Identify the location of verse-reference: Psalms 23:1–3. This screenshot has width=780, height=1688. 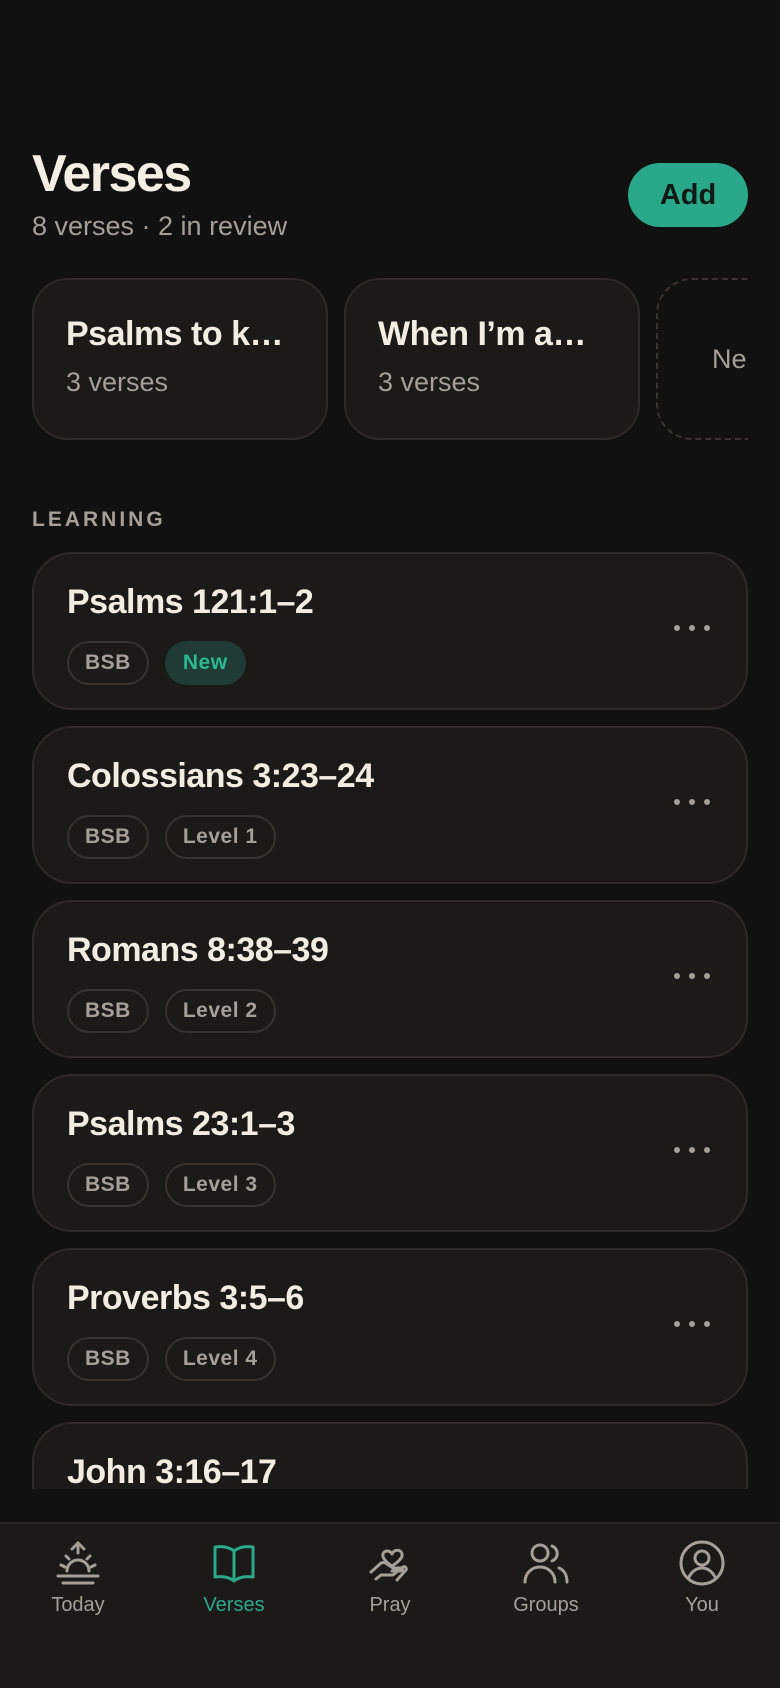
(181, 1124).